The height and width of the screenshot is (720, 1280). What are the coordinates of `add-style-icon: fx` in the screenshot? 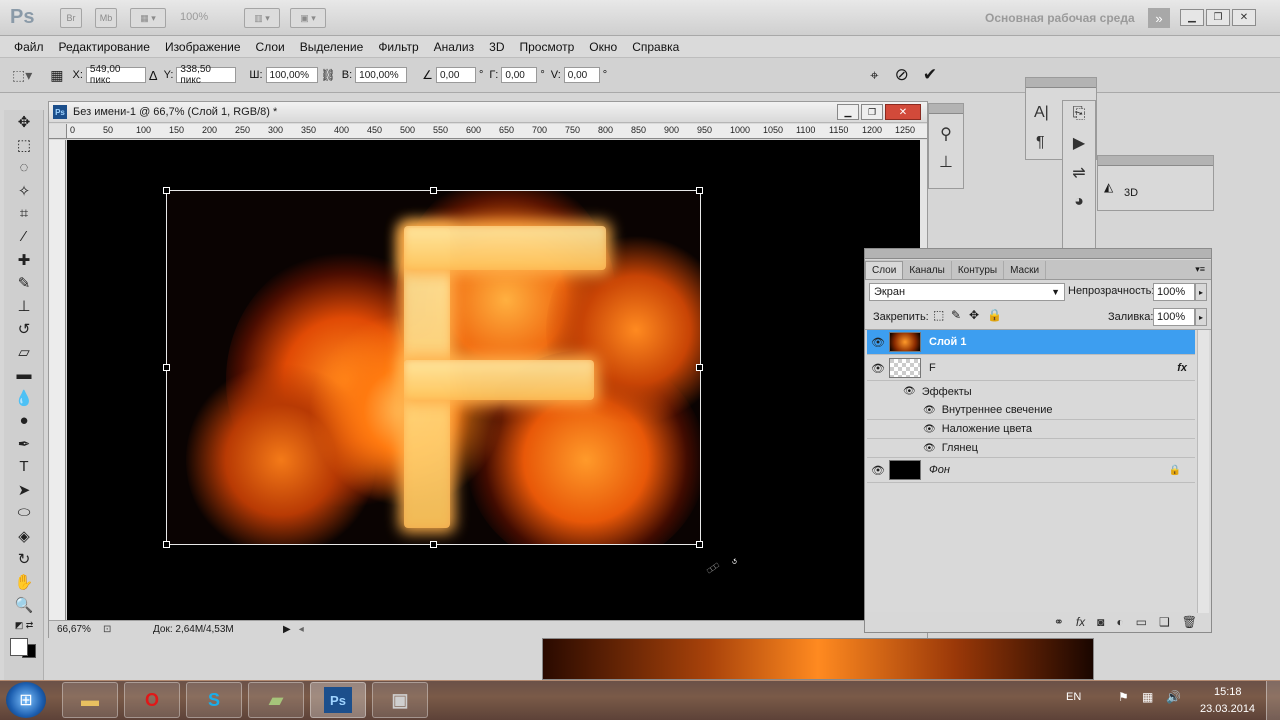 It's located at (1080, 622).